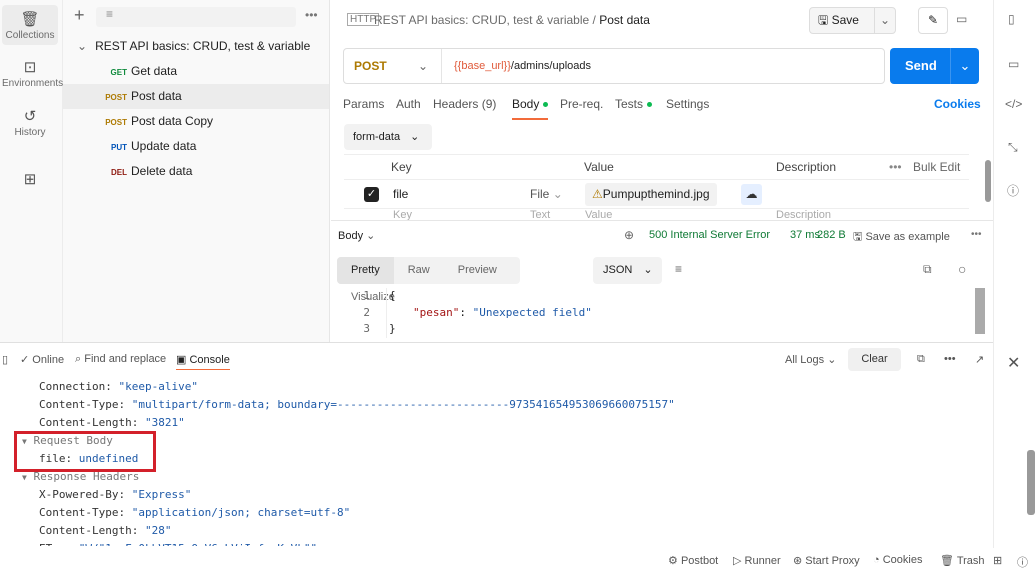 This screenshot has width=1035, height=570. What do you see at coordinates (116, 97) in the screenshot?
I see `method-badge: POST` at bounding box center [116, 97].